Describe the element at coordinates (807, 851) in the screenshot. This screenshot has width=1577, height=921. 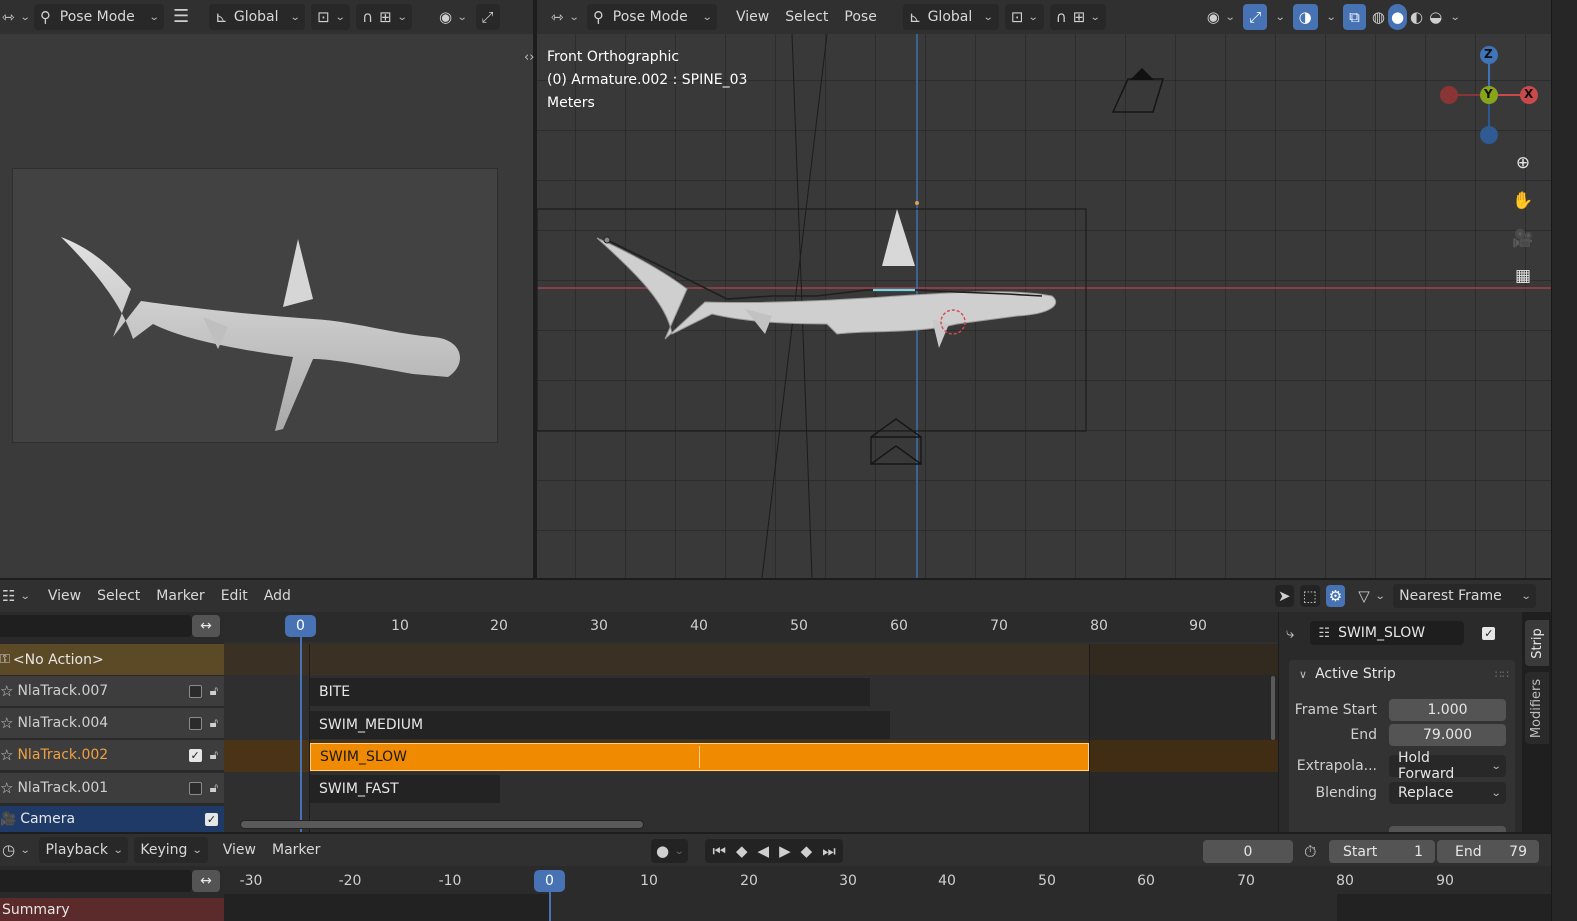
I see `next-keyframe-icon: ◆` at that location.